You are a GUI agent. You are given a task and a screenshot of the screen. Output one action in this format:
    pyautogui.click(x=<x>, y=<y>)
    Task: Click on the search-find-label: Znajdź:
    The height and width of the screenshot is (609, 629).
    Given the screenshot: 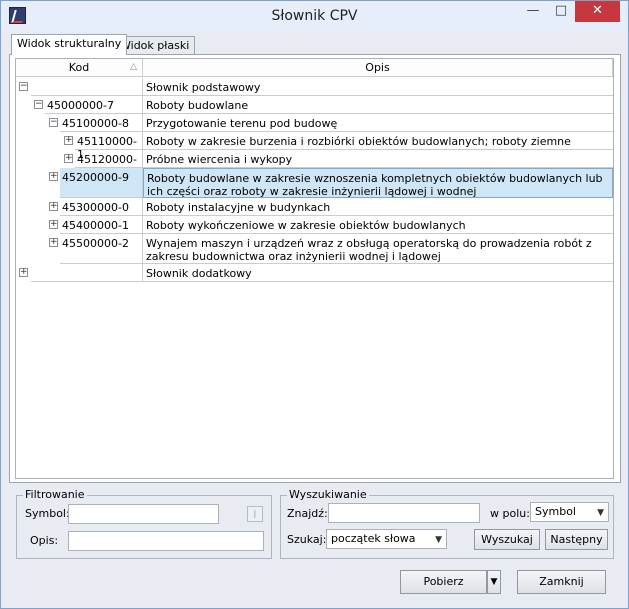 What is the action you would take?
    pyautogui.click(x=307, y=513)
    